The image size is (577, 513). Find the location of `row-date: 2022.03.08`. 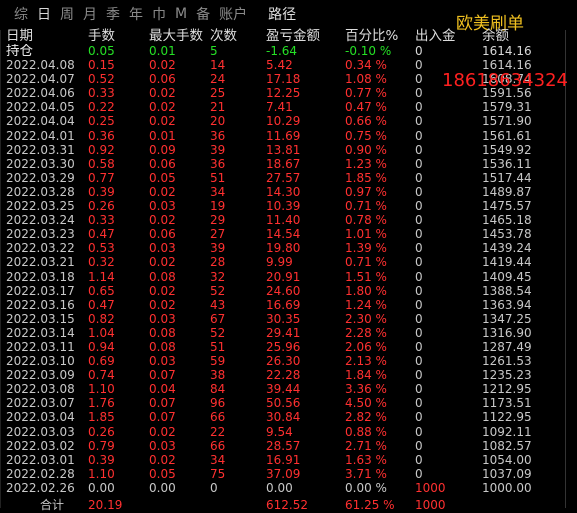

row-date: 2022.03.08 is located at coordinates (40, 389).